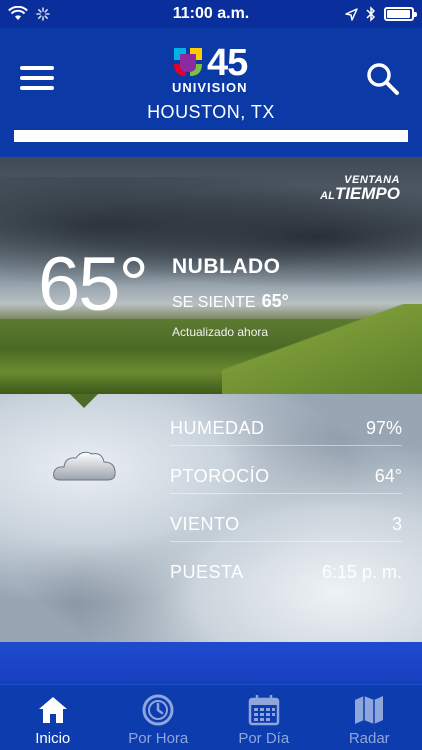 The image size is (422, 750). I want to click on hamburger-icon, so click(37, 68).